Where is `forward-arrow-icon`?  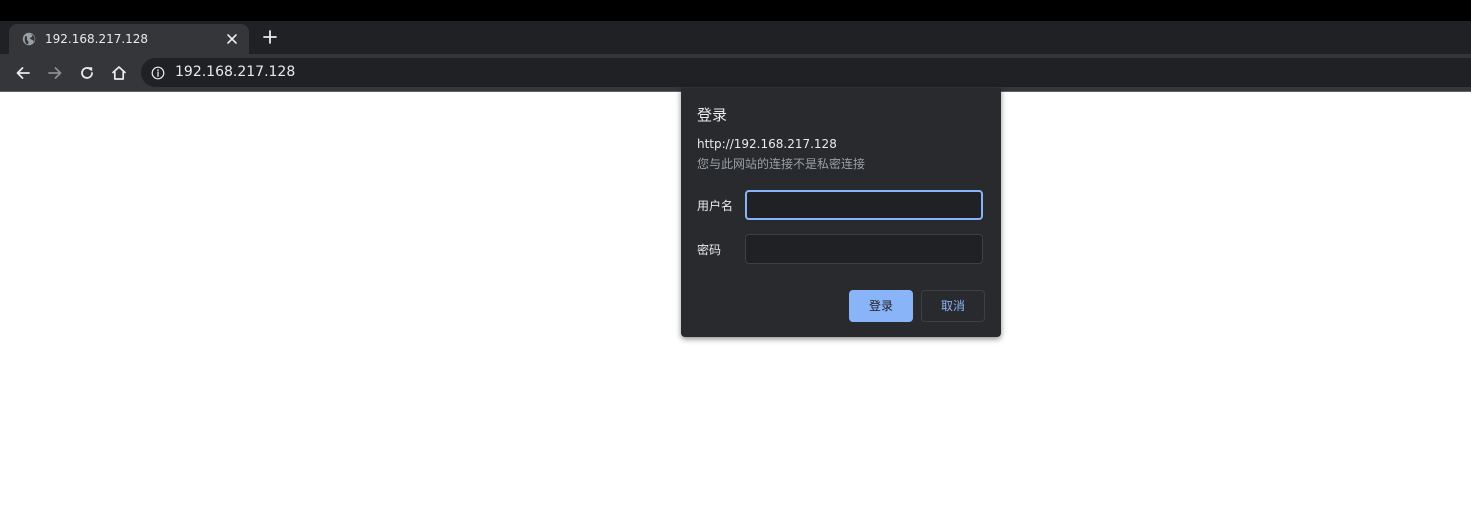
forward-arrow-icon is located at coordinates (55, 73).